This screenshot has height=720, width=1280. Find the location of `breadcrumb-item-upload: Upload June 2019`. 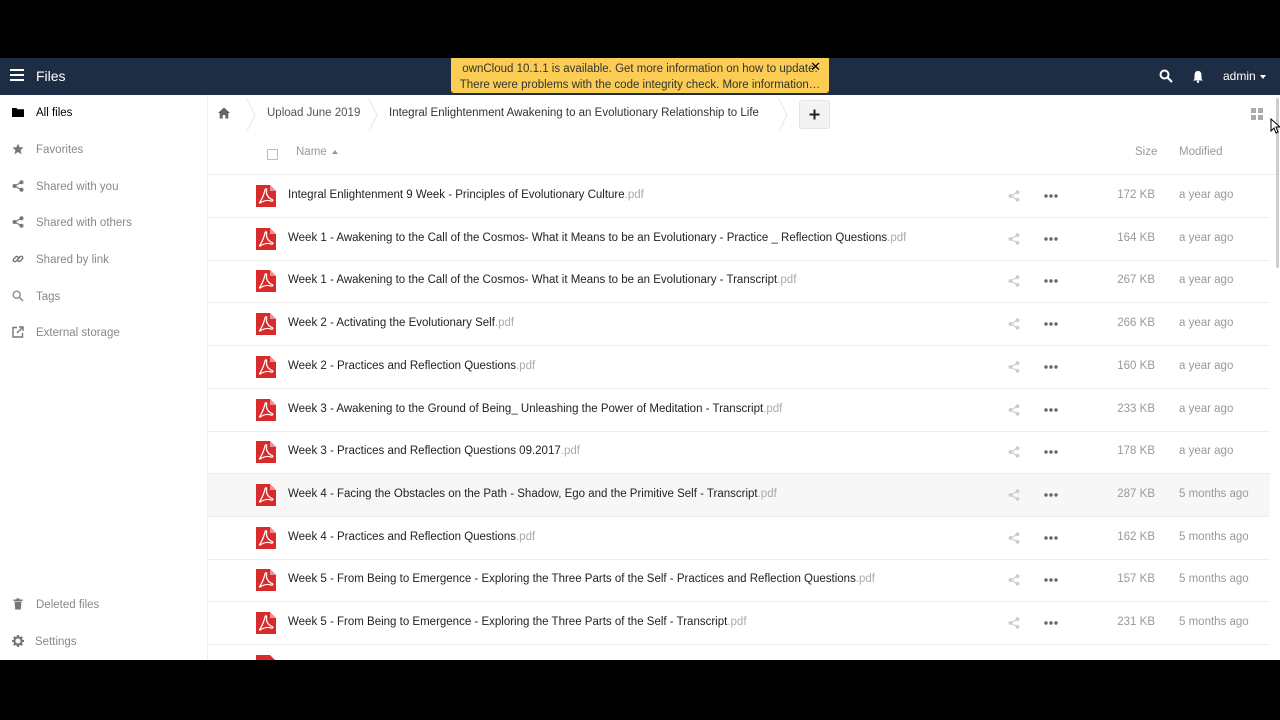

breadcrumb-item-upload: Upload June 2019 is located at coordinates (313, 113).